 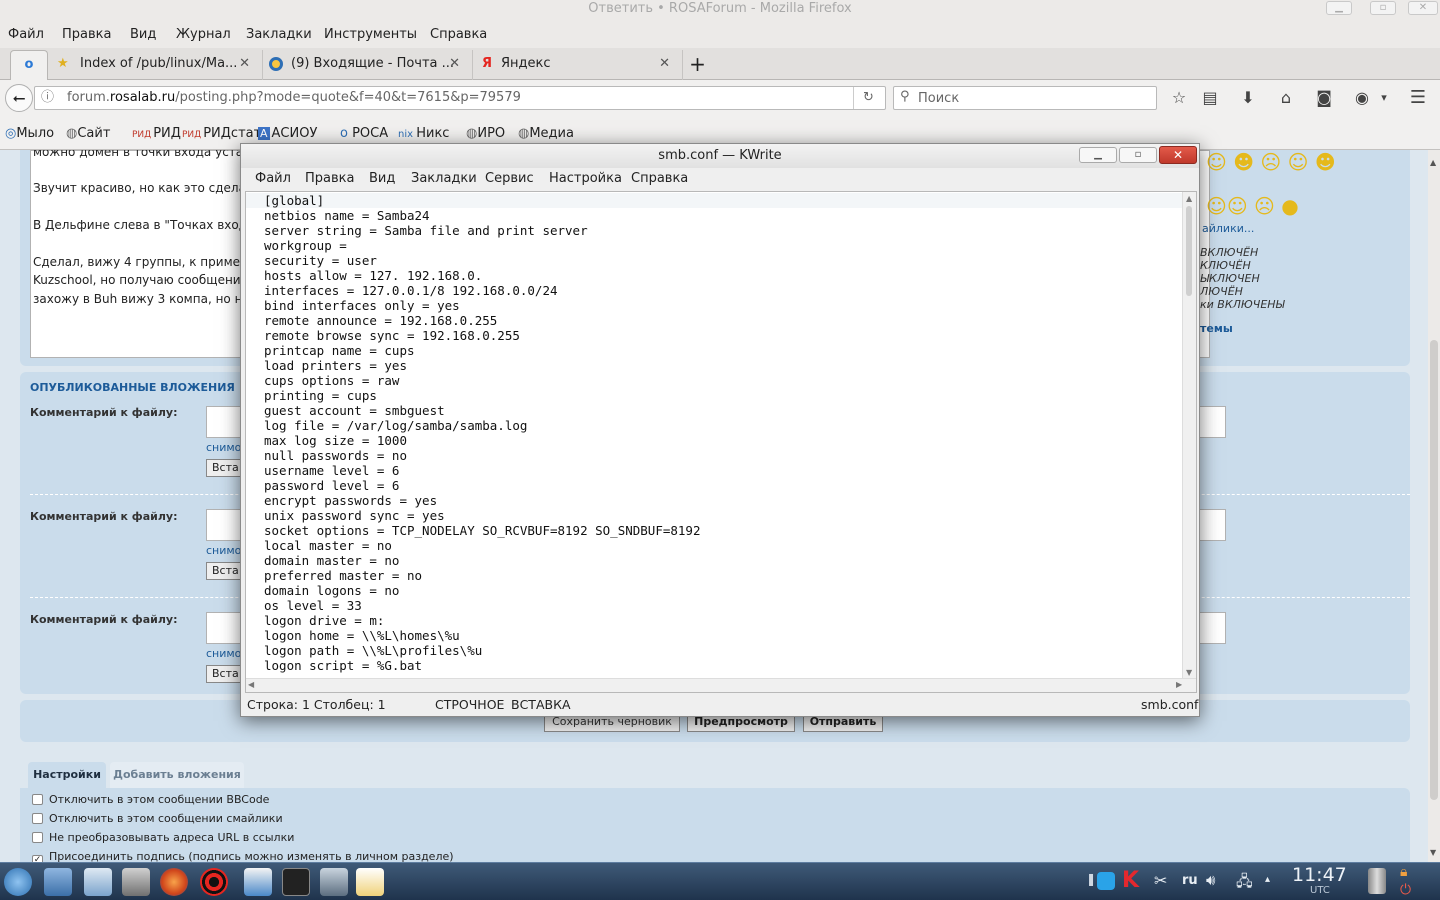 What do you see at coordinates (156, 133) in the screenshot?
I see `bookmark-rid: РИД РИД` at bounding box center [156, 133].